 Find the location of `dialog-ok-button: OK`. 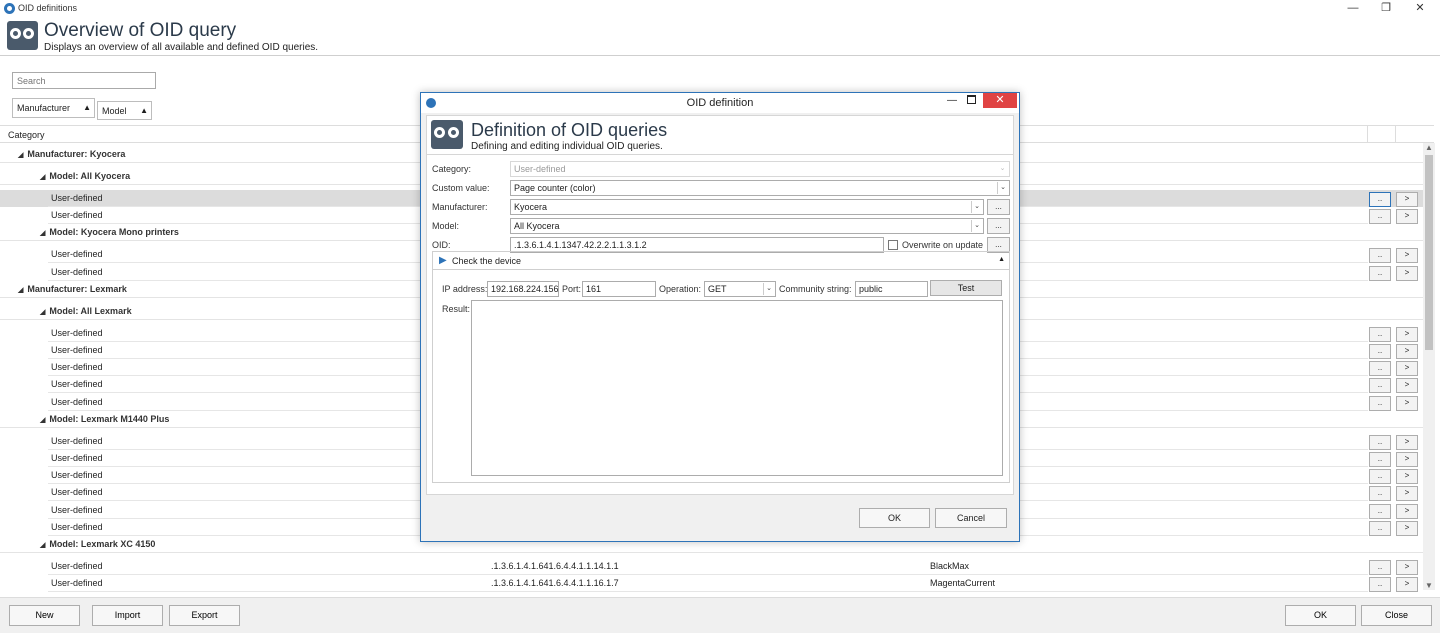

dialog-ok-button: OK is located at coordinates (894, 518).